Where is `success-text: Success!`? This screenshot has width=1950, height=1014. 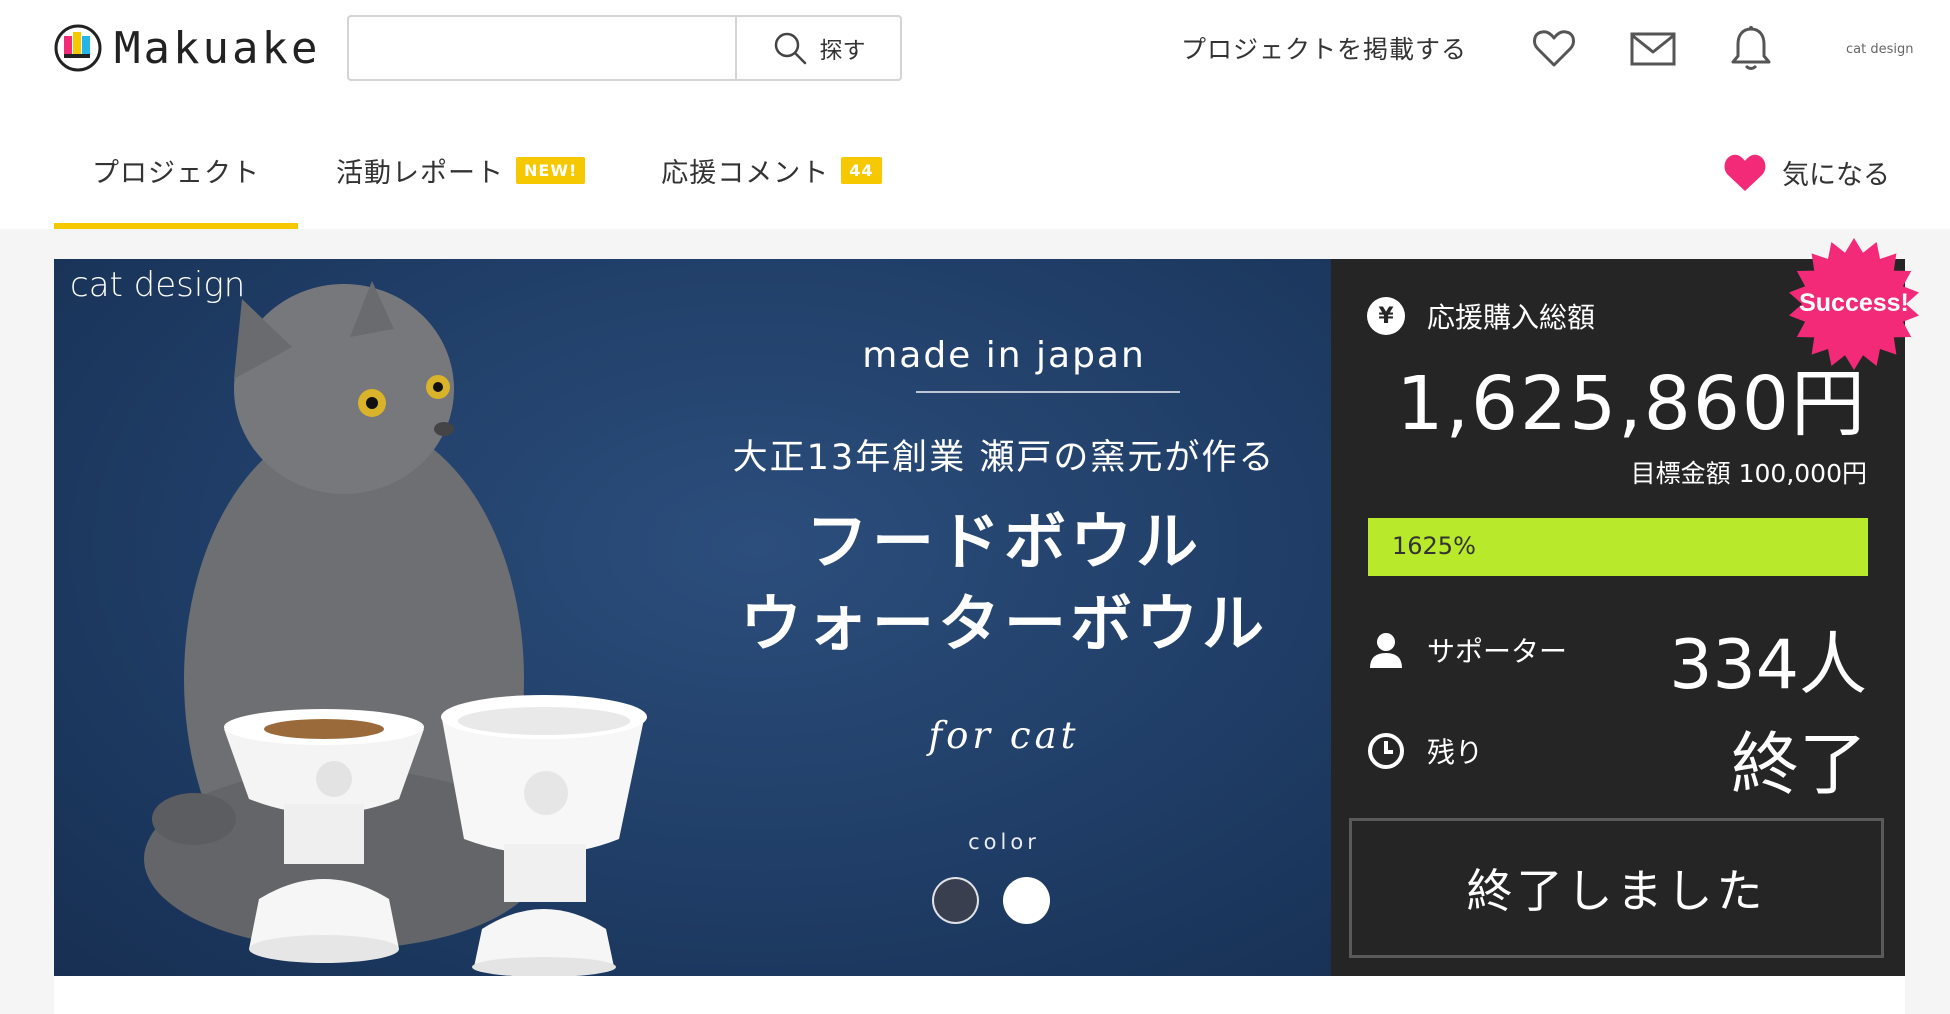
success-text: Success! is located at coordinates (1854, 303).